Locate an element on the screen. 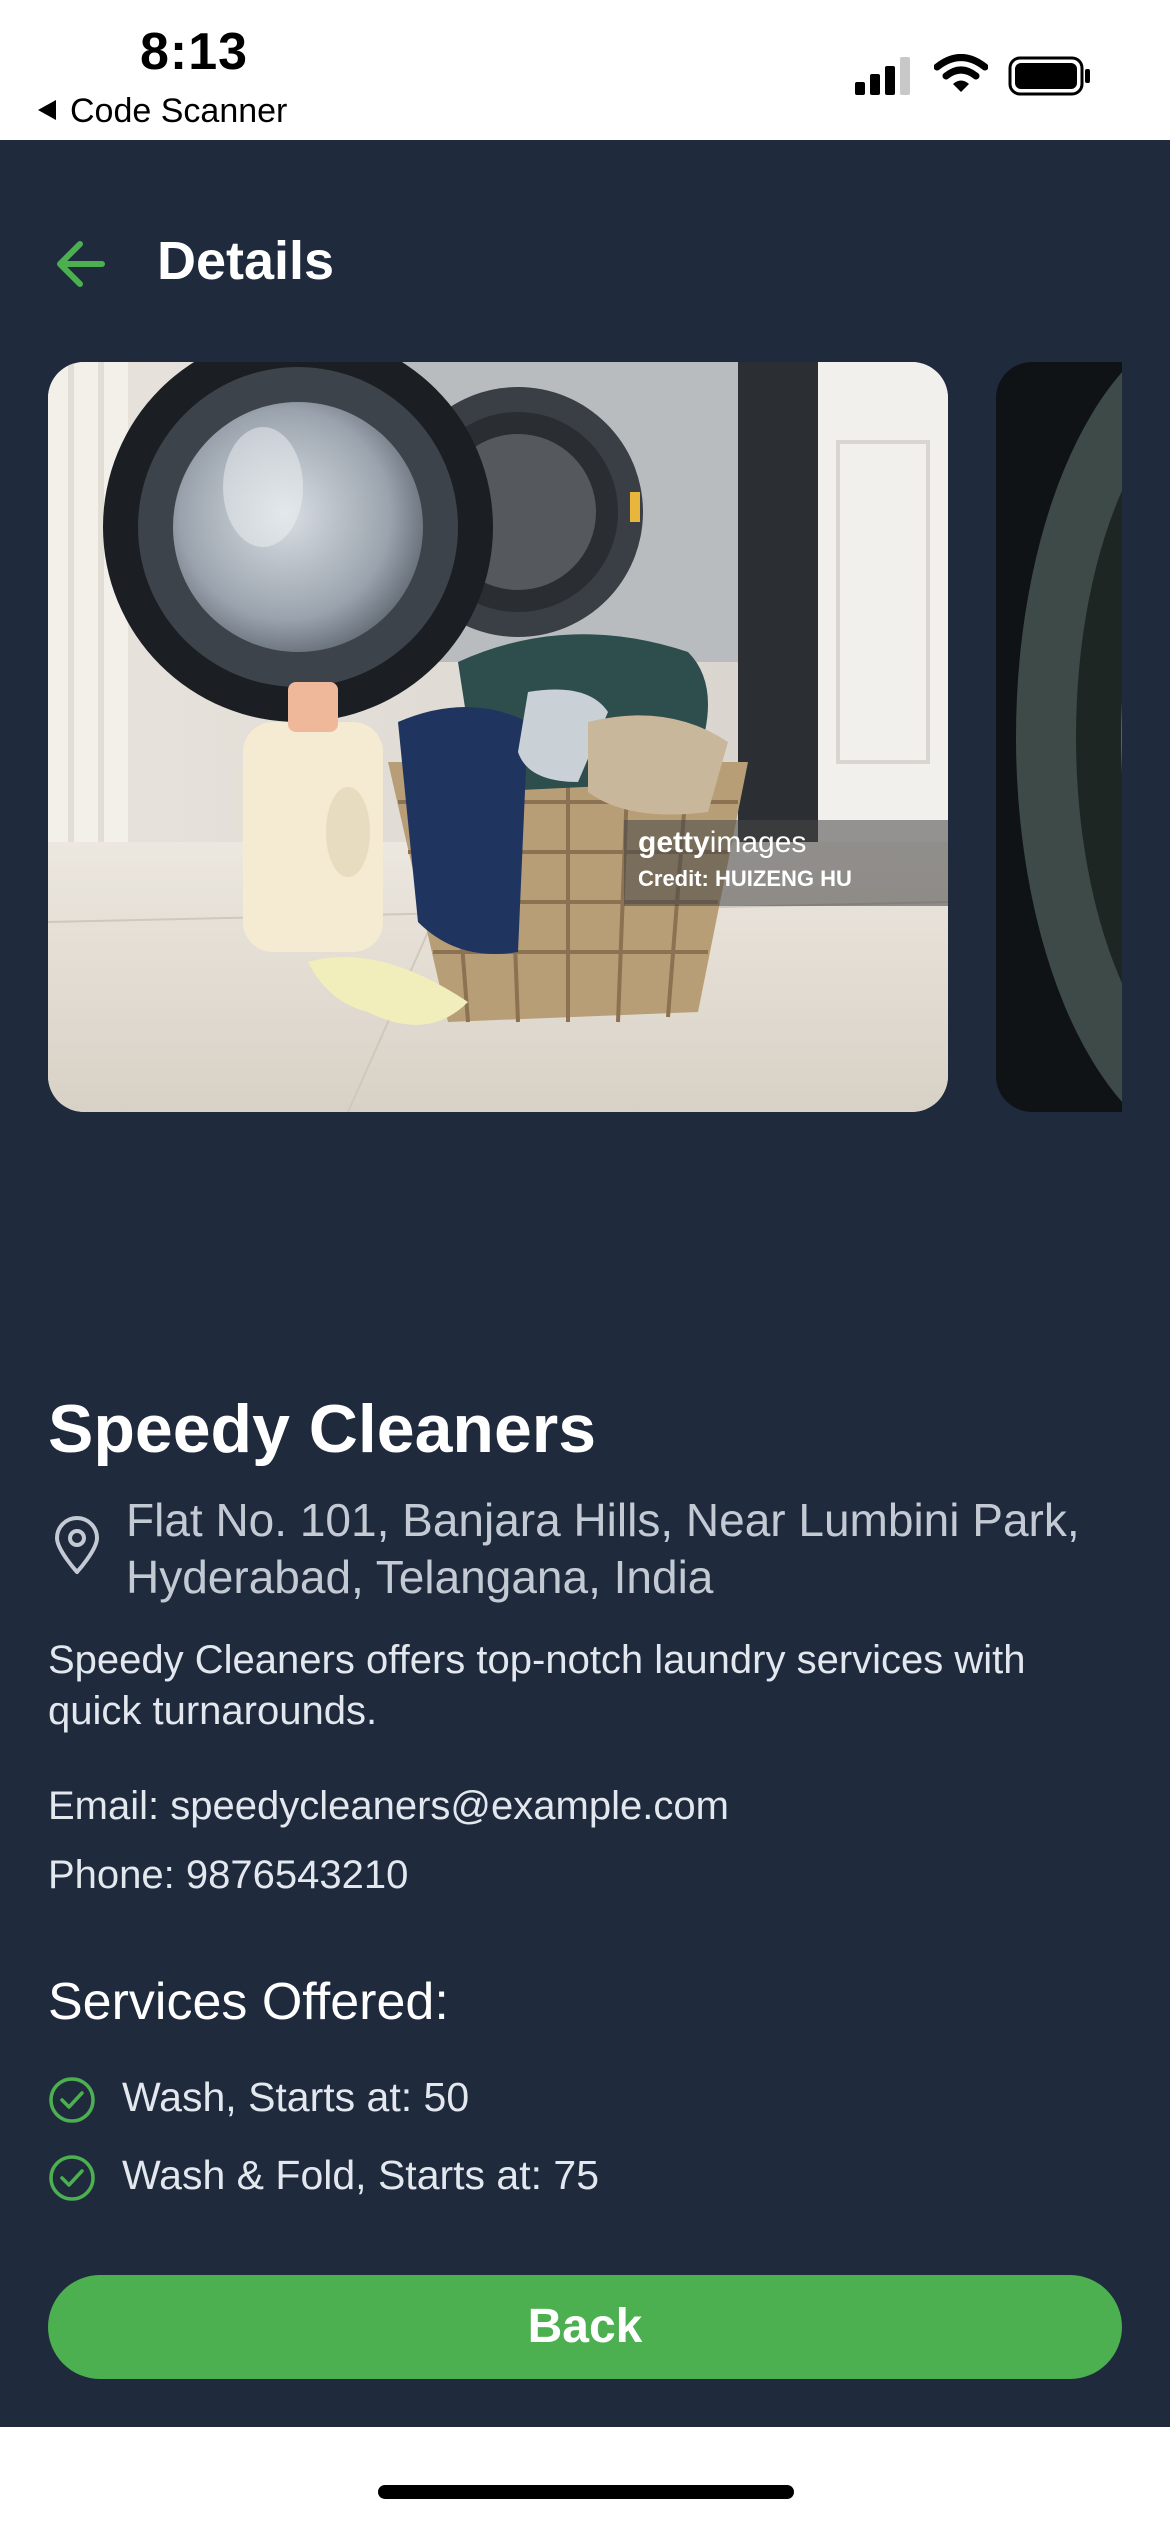 Image resolution: width=1170 pixels, height=2532 pixels. back-to-app-link: Code Scanner is located at coordinates (162, 111).